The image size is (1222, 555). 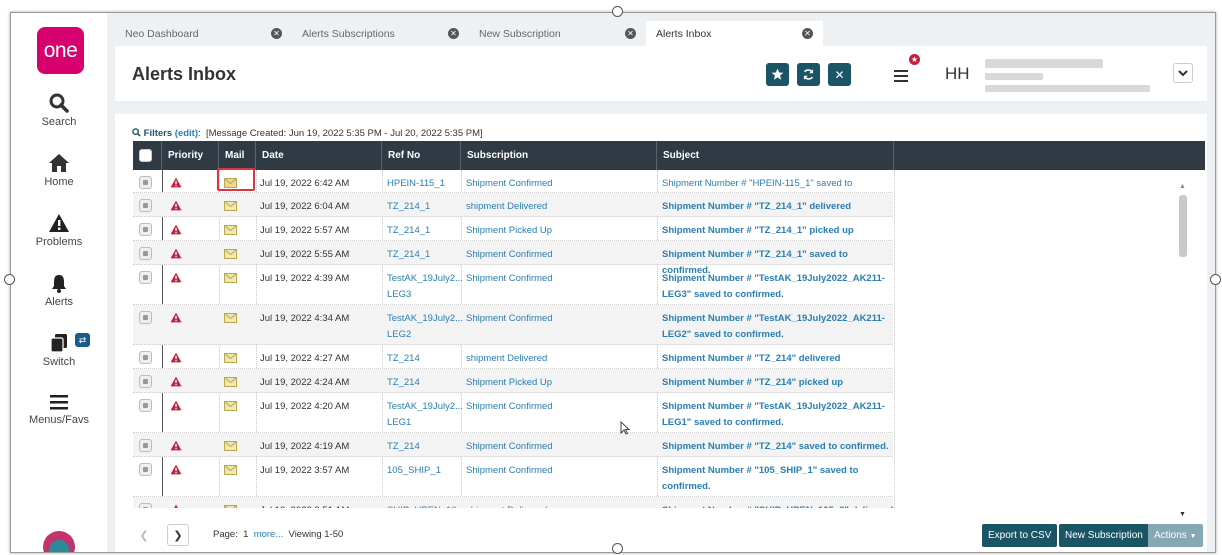 What do you see at coordinates (60, 50) in the screenshot?
I see `one-logo: one` at bounding box center [60, 50].